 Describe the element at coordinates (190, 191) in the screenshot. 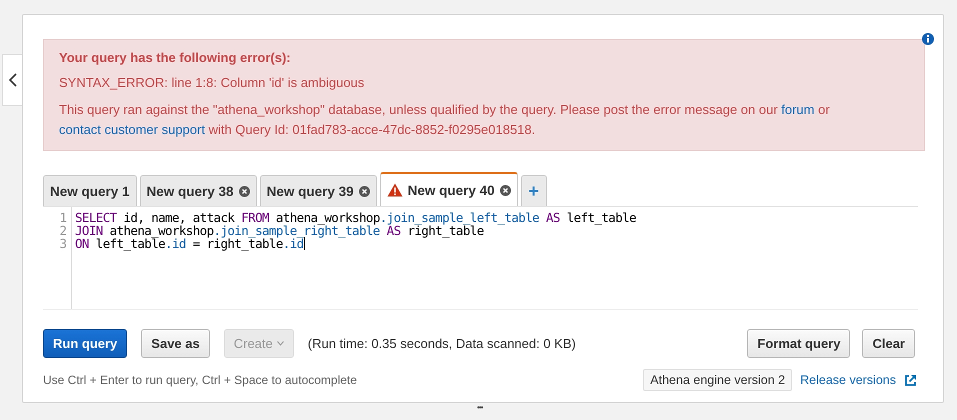

I see `tab-label: New query 38` at that location.